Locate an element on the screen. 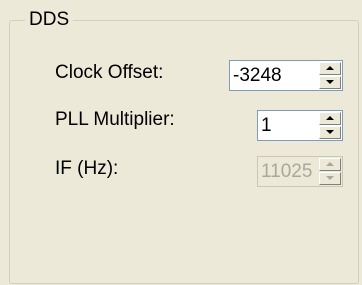 The height and width of the screenshot is (285, 362). clock-offset-down-button is located at coordinates (330, 82).